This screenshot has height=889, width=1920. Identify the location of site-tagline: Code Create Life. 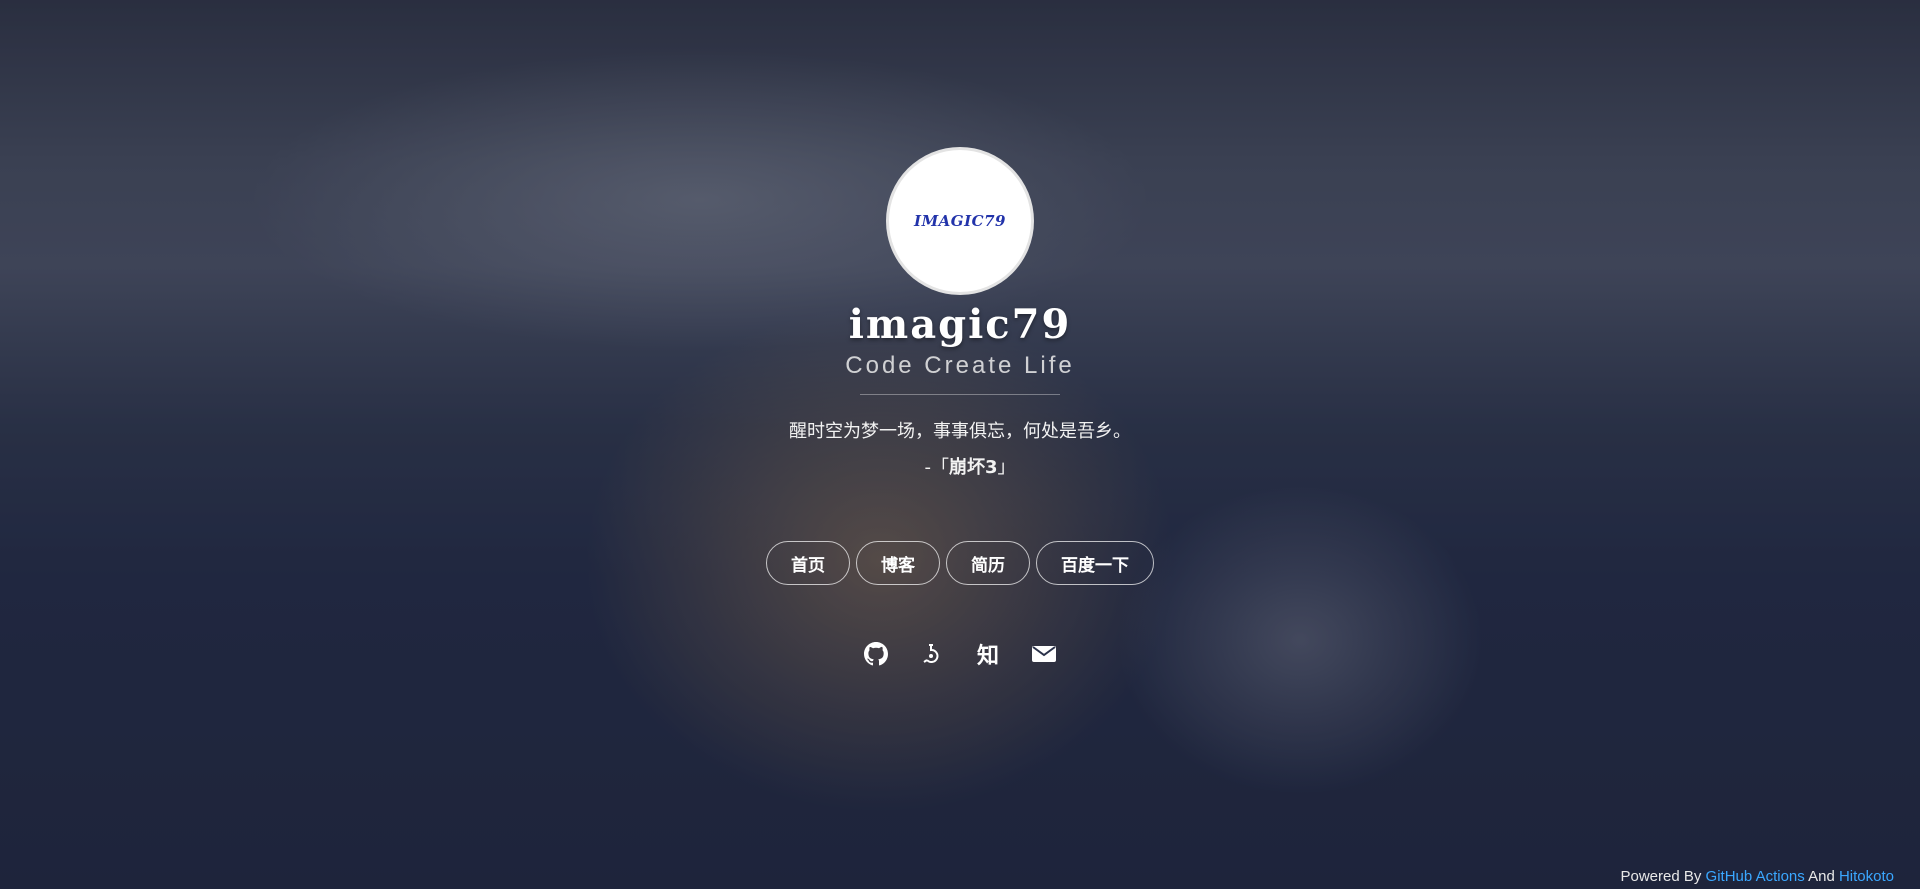
(960, 365).